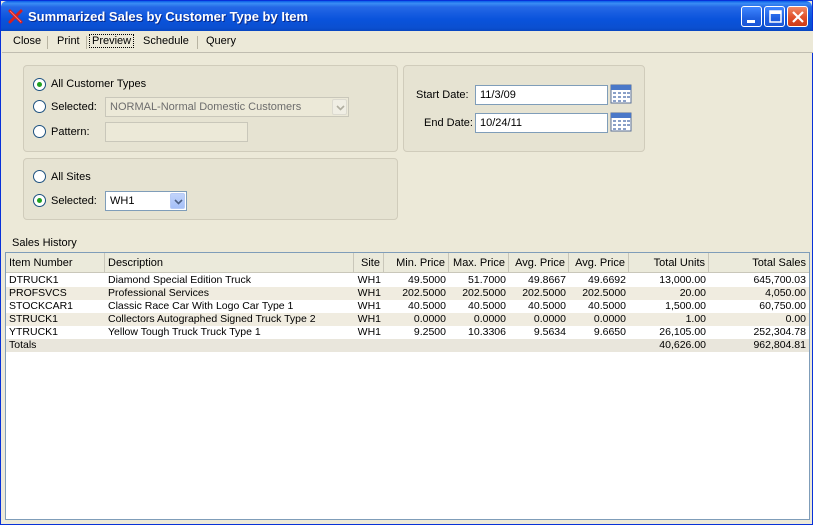 The image size is (813, 525). I want to click on menu-print: Print, so click(68, 41).